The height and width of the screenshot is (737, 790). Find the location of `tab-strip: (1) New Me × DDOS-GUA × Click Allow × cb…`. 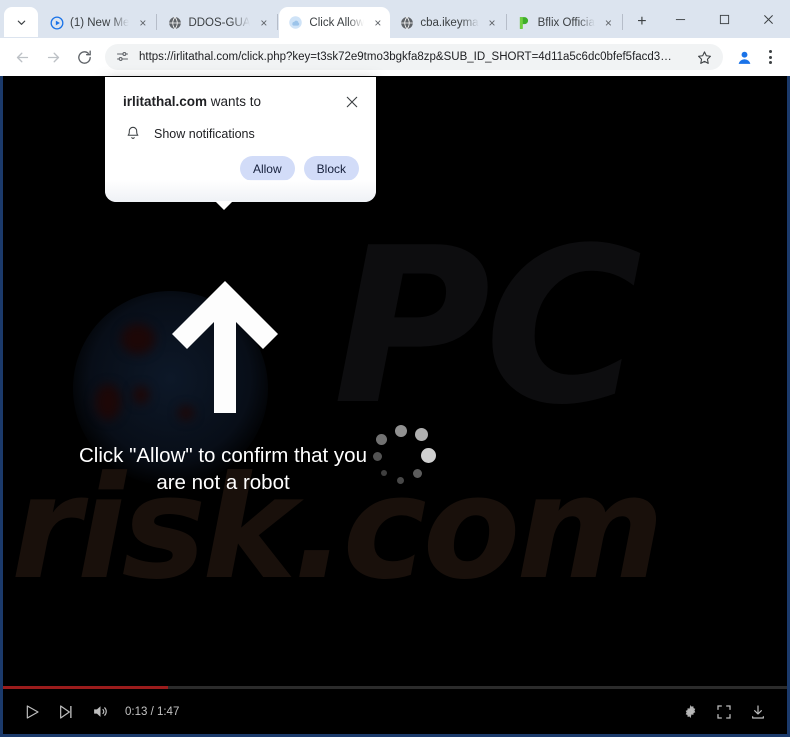

tab-strip: (1) New Me × DDOS-GUA × Click Allow × cb… is located at coordinates (395, 19).